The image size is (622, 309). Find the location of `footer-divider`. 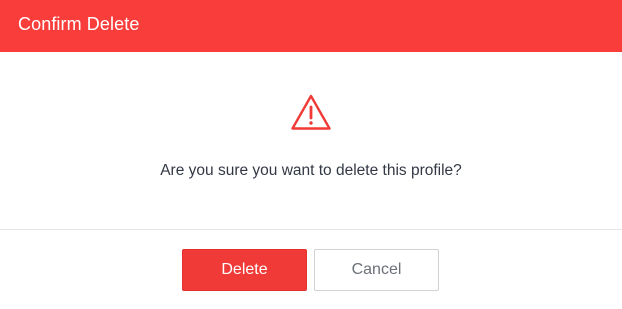

footer-divider is located at coordinates (311, 229).